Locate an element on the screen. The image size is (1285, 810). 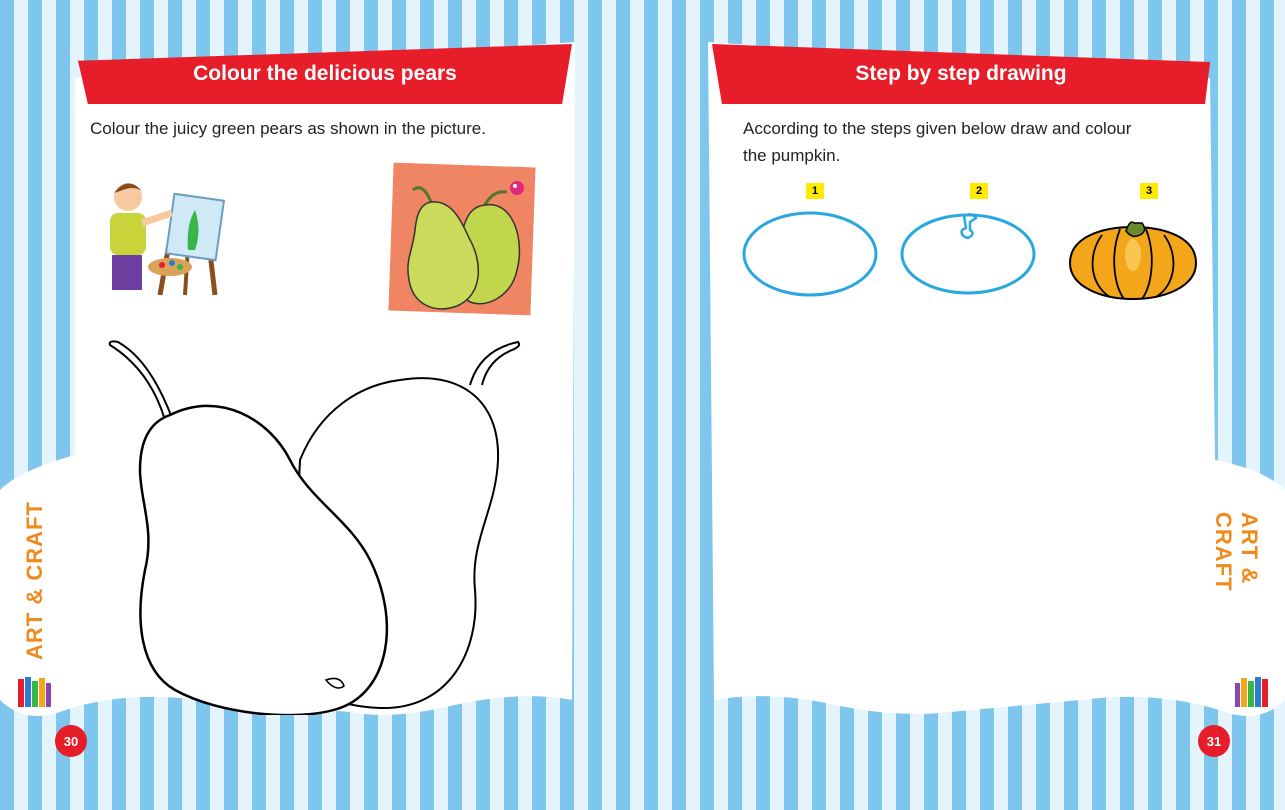
pumpkin-colored is located at coordinates (1133, 261).